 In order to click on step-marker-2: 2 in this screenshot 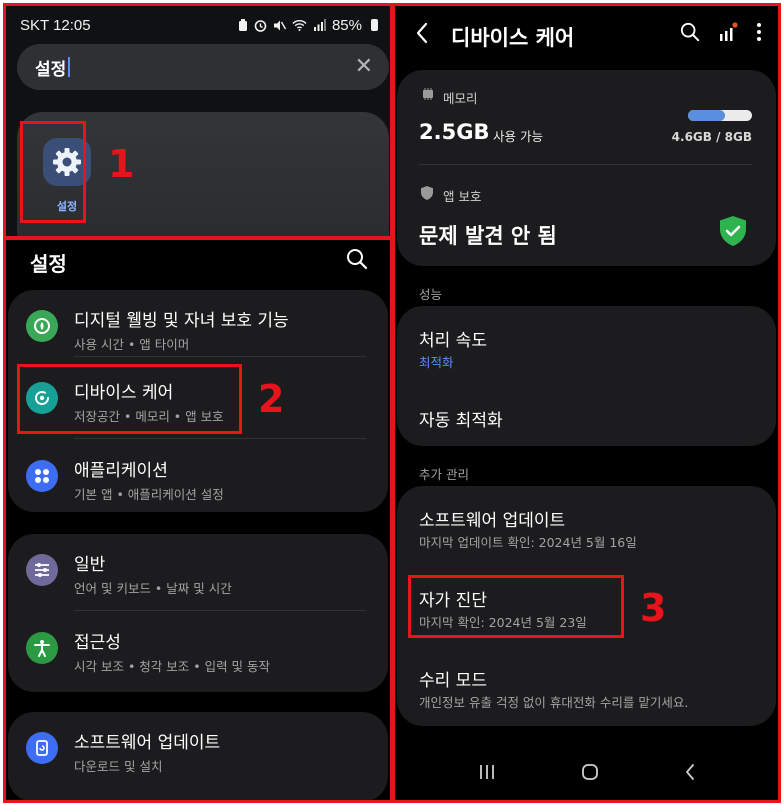, I will do `click(271, 399)`.